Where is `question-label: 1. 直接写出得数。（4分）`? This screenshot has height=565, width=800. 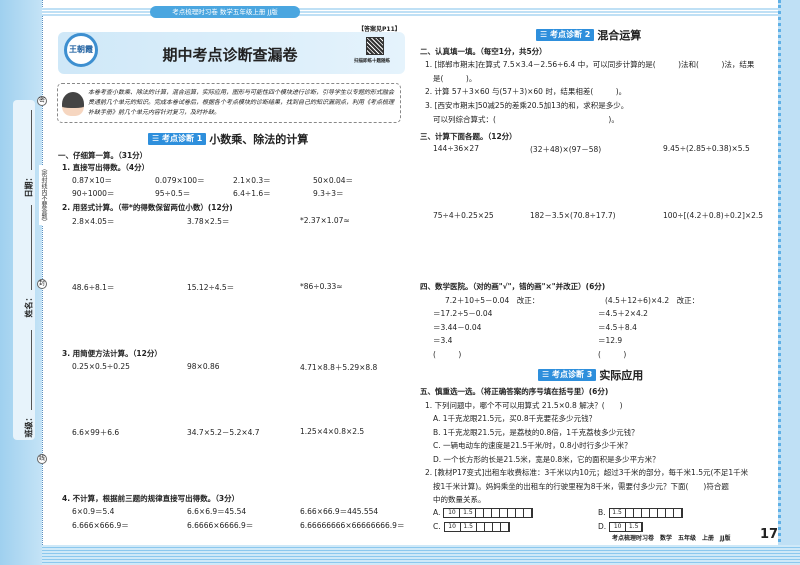 question-label: 1. 直接写出得数。（4分） is located at coordinates (106, 167).